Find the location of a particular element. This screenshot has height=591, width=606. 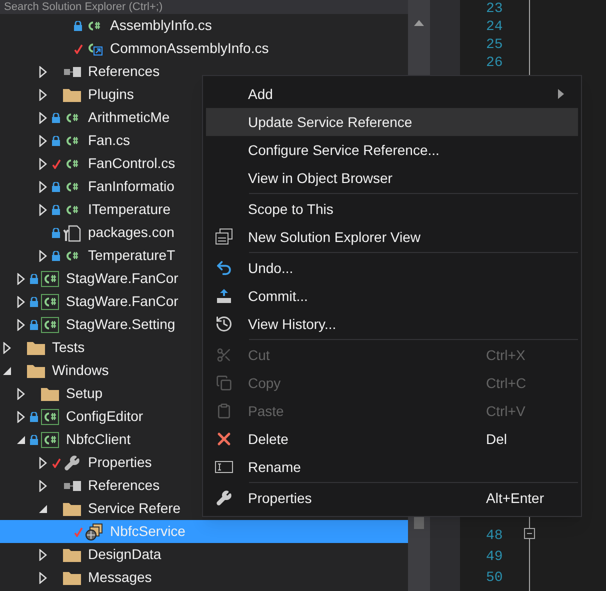

tree-item-label: Fan.cs is located at coordinates (109, 140).